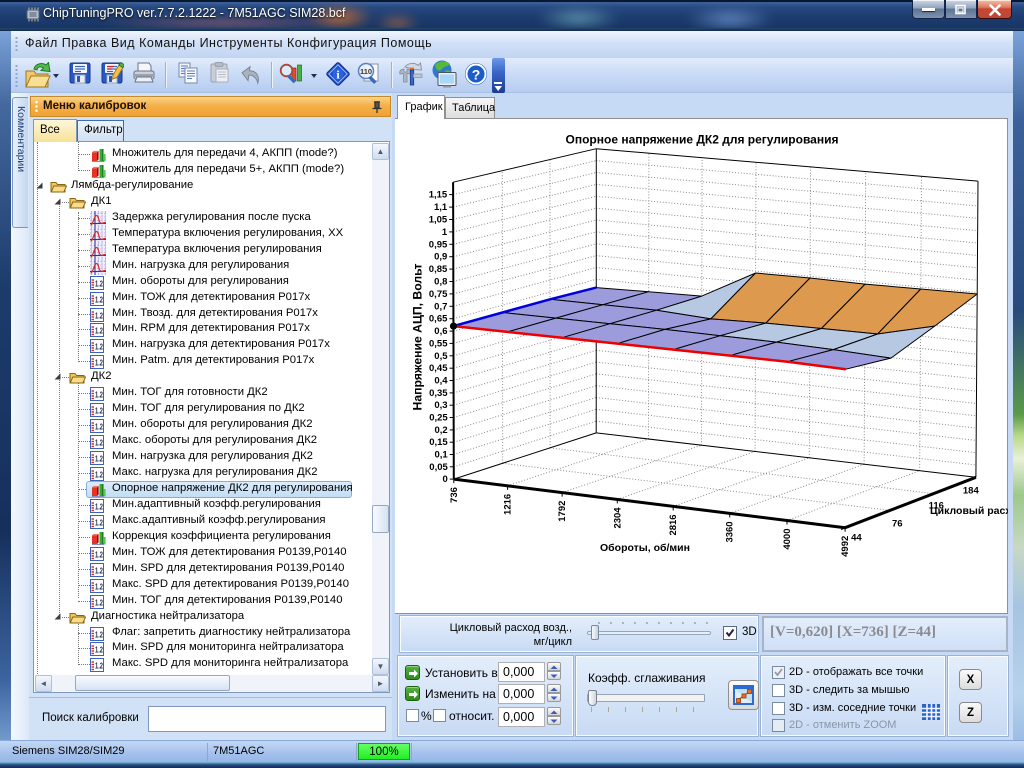  Describe the element at coordinates (438, 442) in the screenshot. I see `svg-text: 0,15` at that location.